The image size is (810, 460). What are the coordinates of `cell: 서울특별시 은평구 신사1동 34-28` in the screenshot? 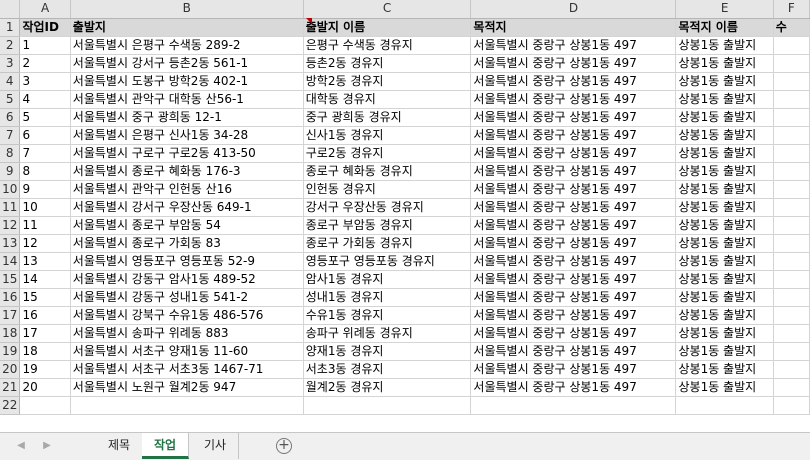 It's located at (187, 135).